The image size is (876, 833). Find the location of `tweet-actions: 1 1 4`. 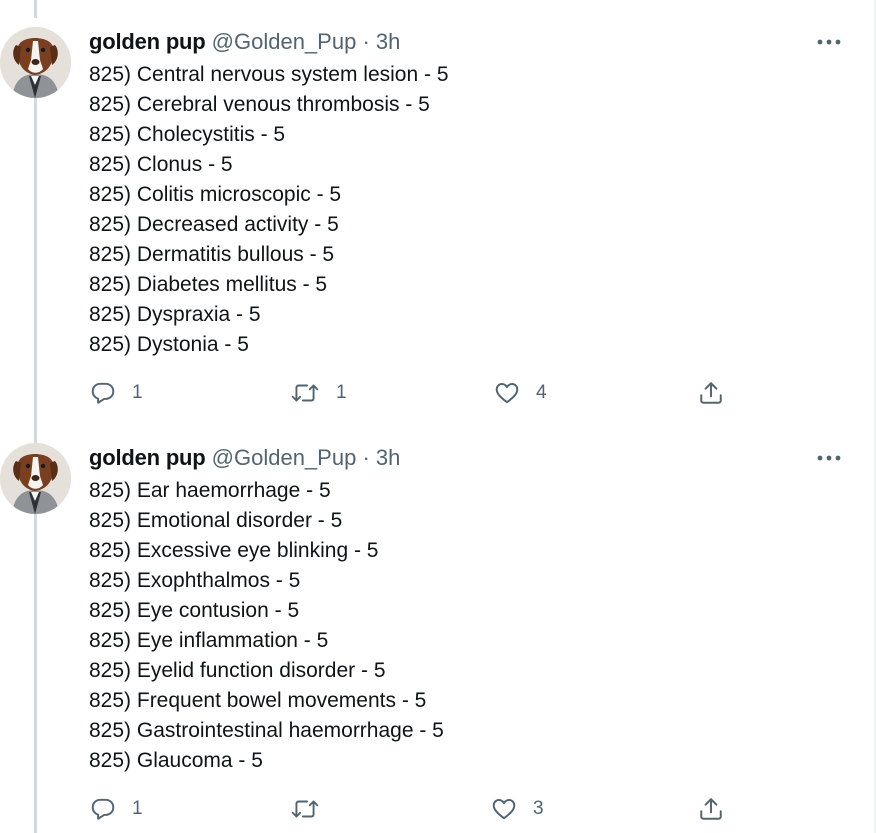

tweet-actions: 1 1 4 is located at coordinates (436, 393).